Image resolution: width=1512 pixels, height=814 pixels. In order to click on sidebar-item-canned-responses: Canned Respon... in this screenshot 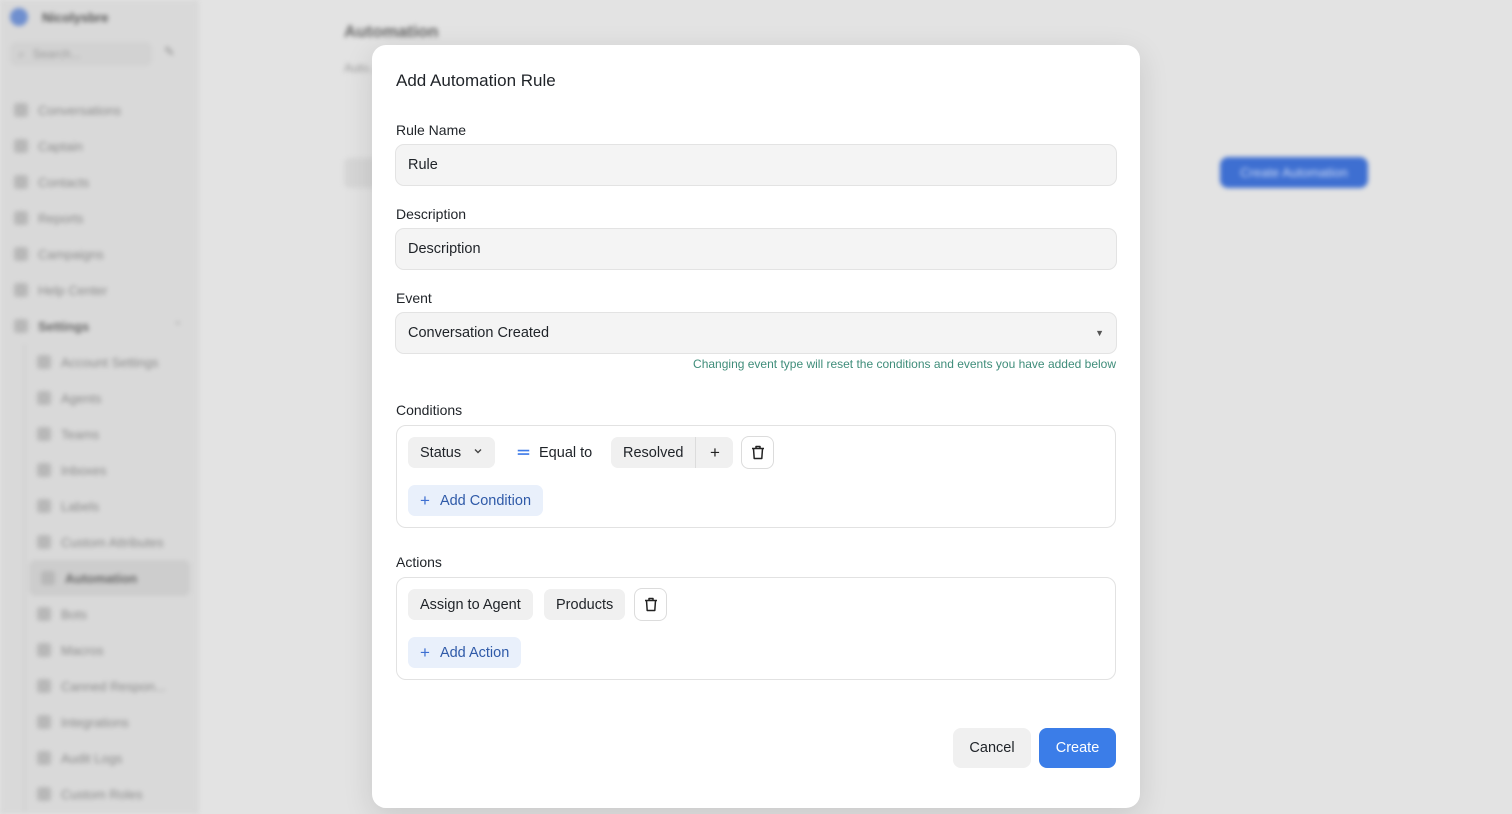, I will do `click(111, 686)`.